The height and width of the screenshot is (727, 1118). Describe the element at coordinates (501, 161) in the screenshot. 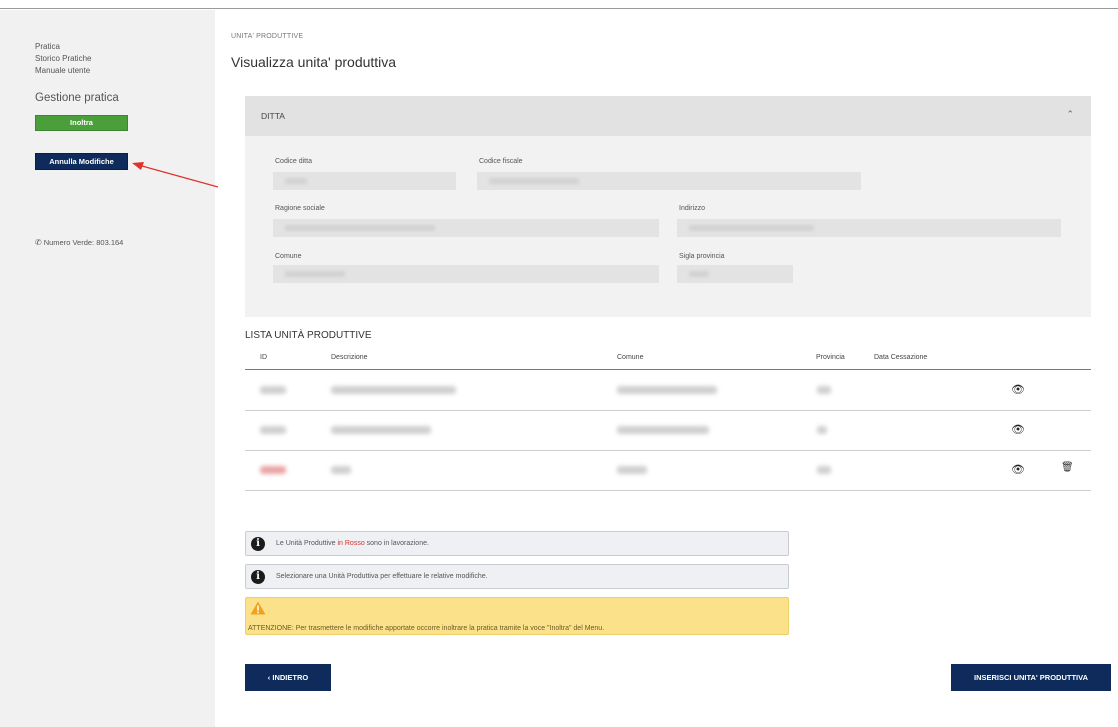

I see `codice-fiscale-label: Codice fiscale` at that location.